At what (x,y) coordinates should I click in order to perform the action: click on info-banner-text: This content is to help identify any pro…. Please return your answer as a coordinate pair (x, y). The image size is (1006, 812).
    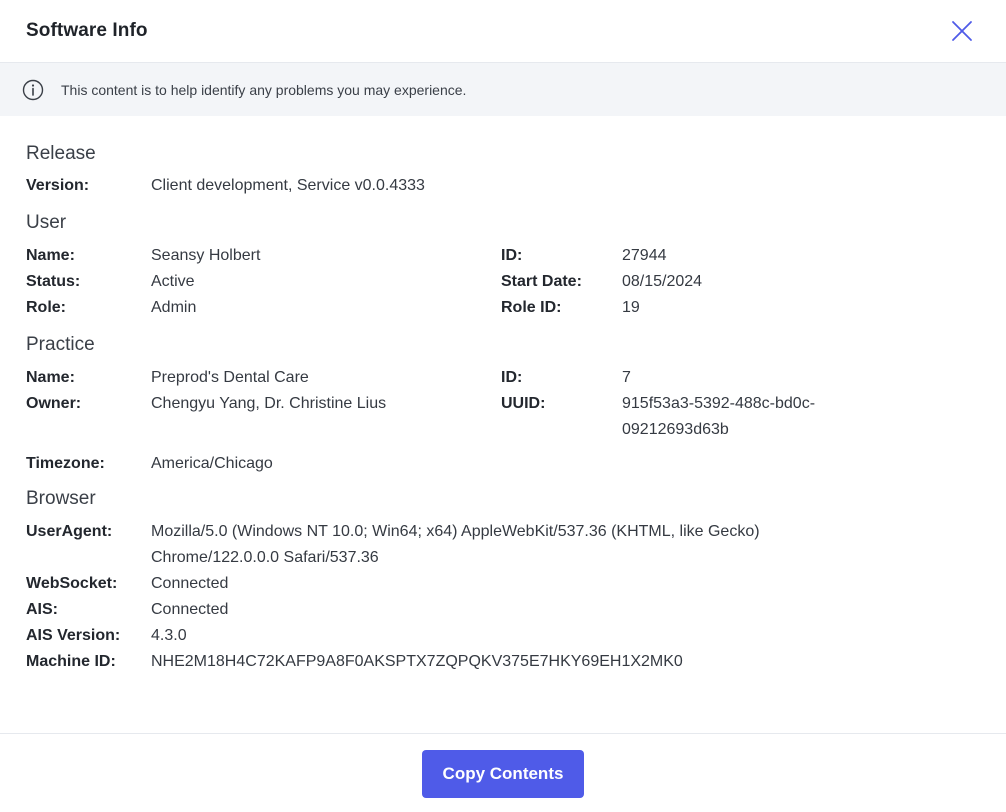
    Looking at the image, I should click on (264, 89).